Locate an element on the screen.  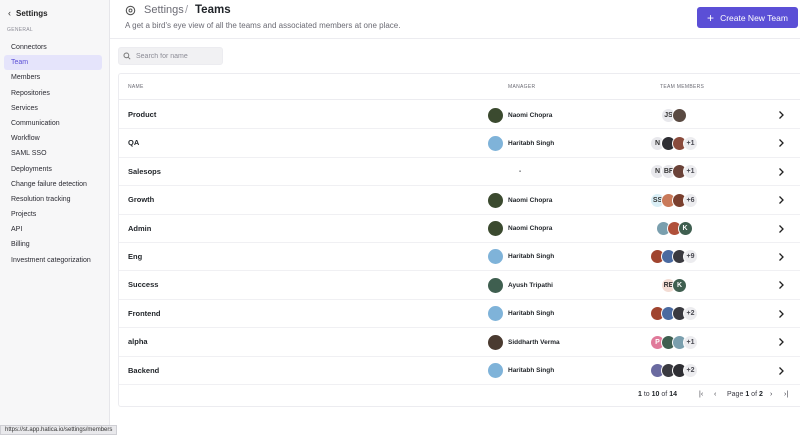
member-avatar: K is located at coordinates (679, 285).